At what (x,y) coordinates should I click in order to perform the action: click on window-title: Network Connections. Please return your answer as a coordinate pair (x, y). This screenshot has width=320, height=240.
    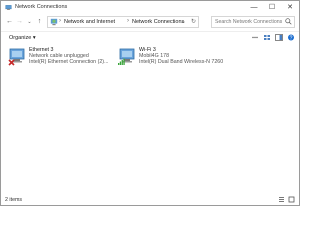
    Looking at the image, I should click on (41, 7).